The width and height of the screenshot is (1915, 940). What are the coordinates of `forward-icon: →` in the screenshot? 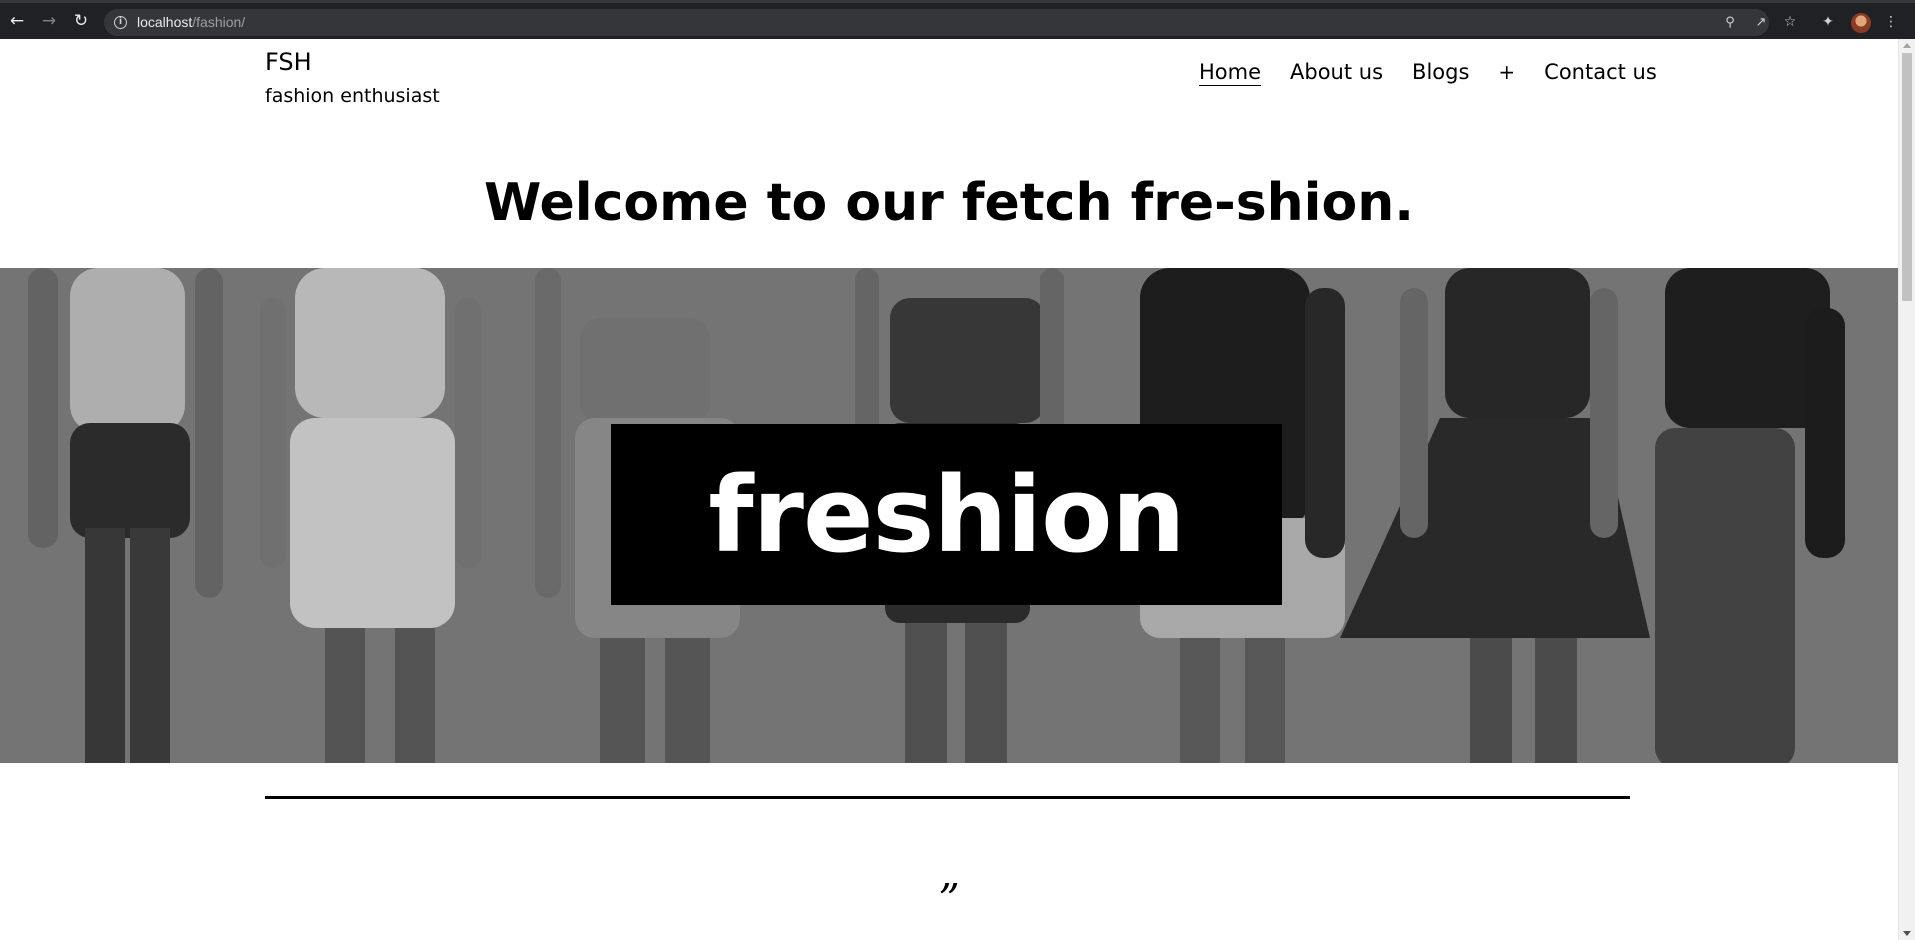 It's located at (49, 21).